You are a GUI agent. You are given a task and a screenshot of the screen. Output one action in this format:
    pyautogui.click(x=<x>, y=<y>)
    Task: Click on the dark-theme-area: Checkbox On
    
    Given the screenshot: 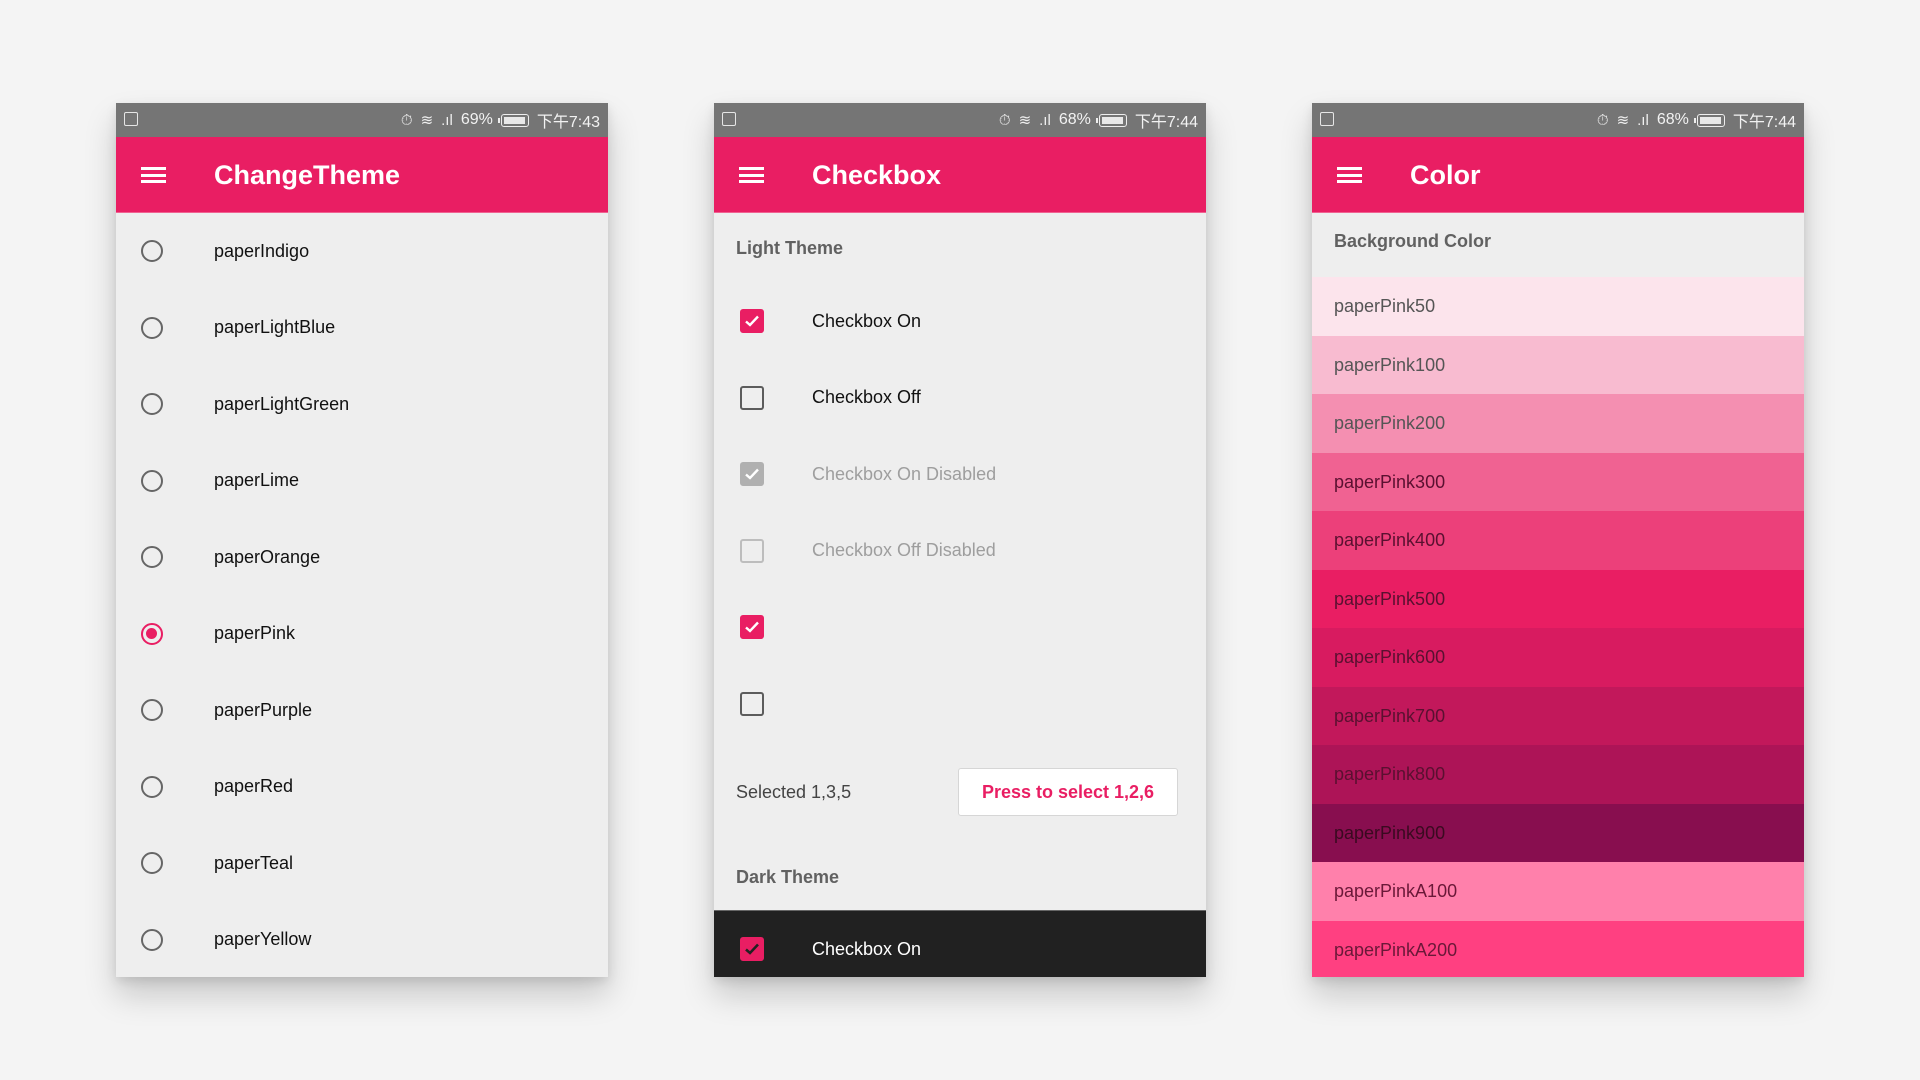 What is the action you would take?
    pyautogui.click(x=960, y=943)
    